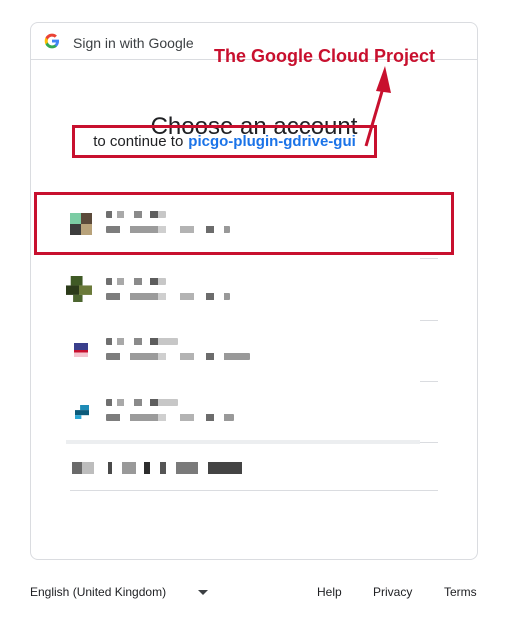 Image resolution: width=516 pixels, height=625 pixels. Describe the element at coordinates (133, 43) in the screenshot. I see `header-title: Sign in with Google` at that location.